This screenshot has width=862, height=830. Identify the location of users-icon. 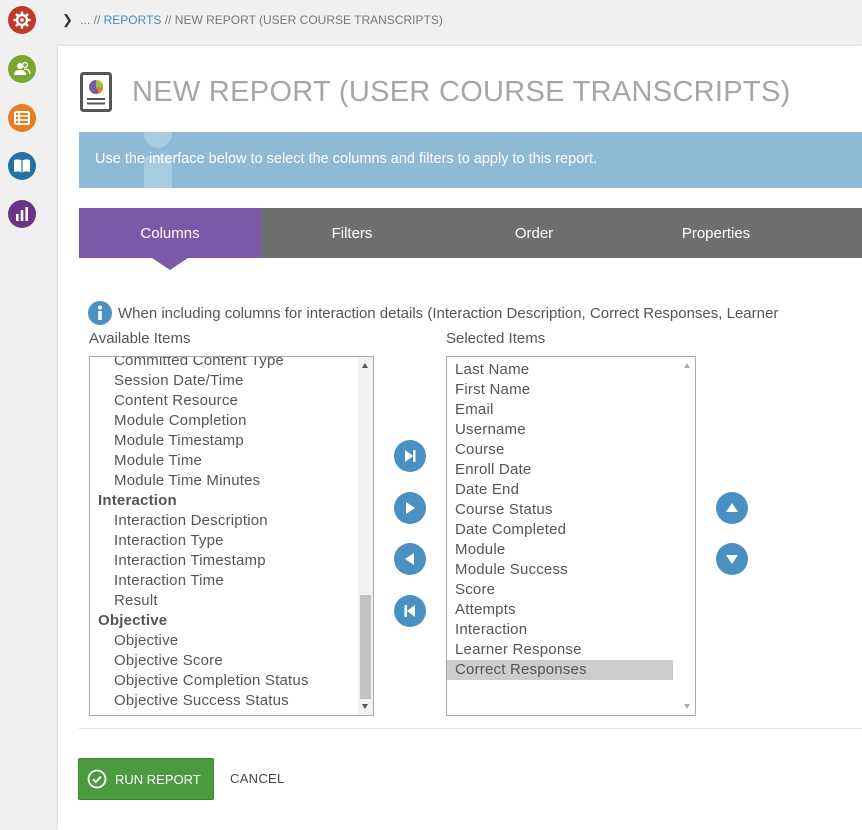
(22, 69).